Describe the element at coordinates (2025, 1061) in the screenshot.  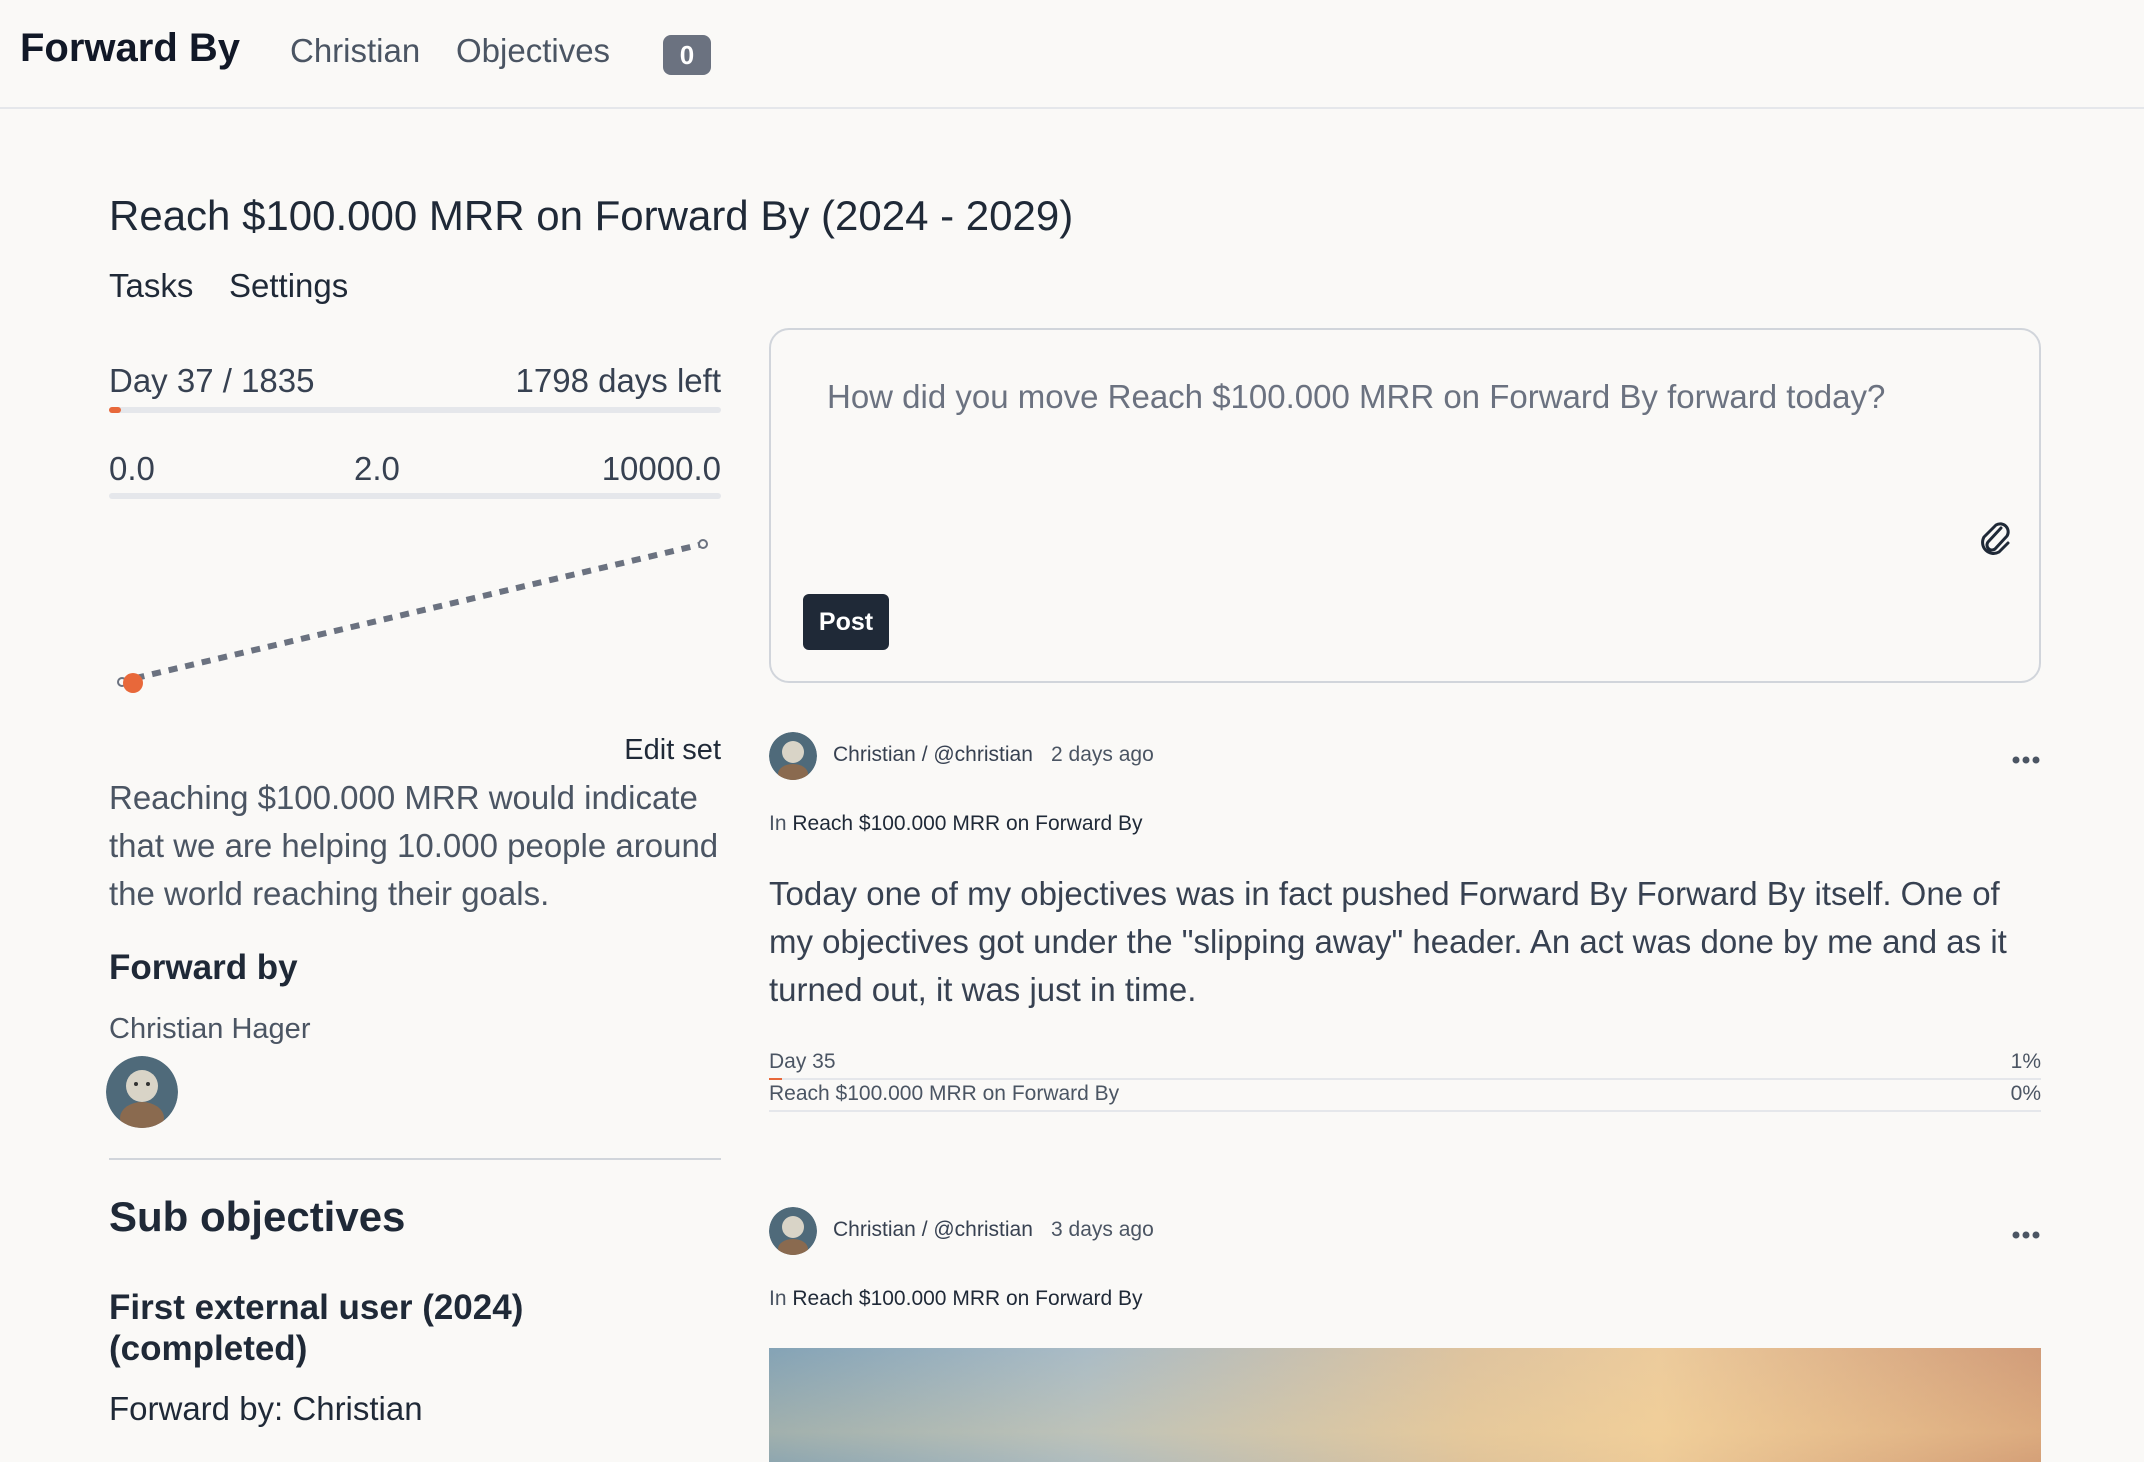
I see `post-day-percent: 1%` at that location.